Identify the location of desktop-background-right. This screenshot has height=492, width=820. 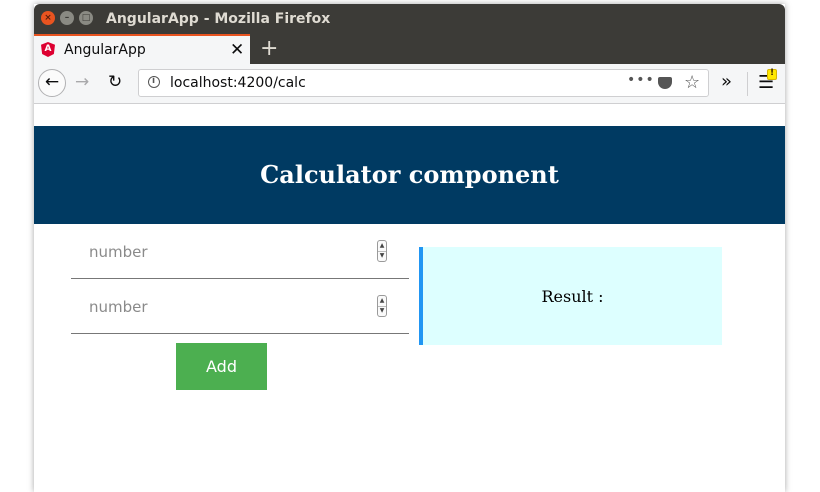
(802, 246).